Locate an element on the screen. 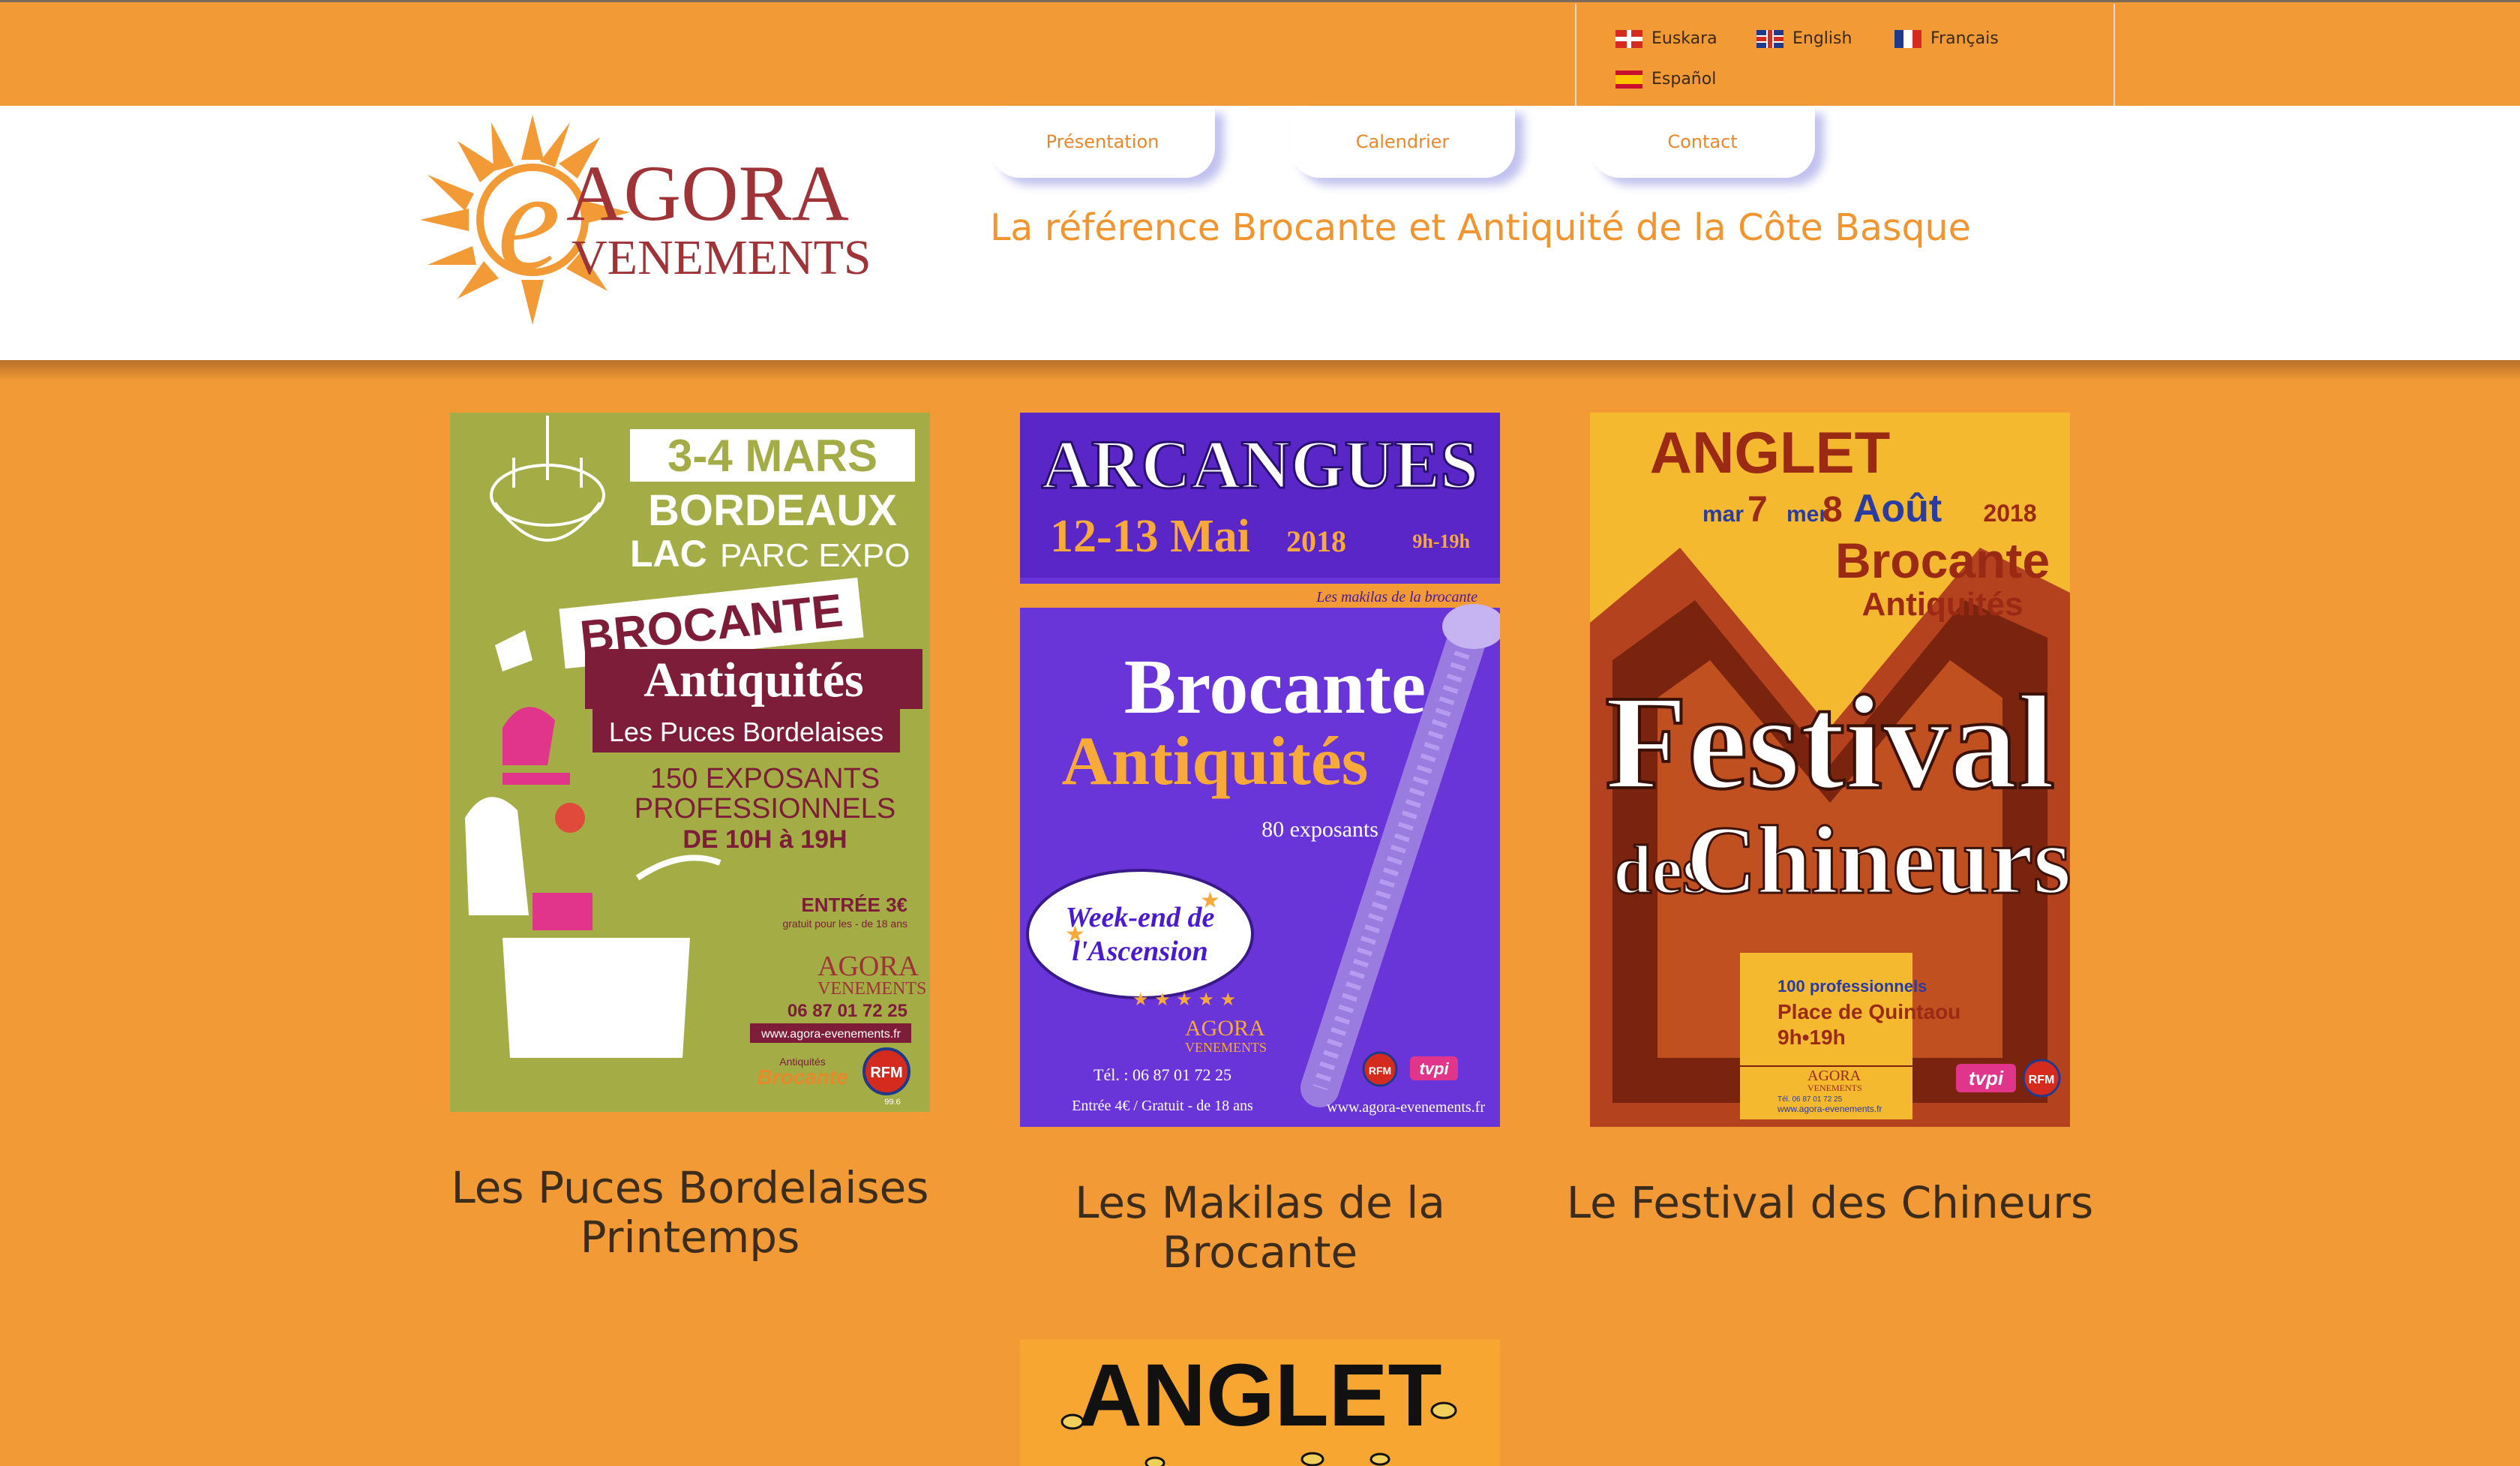  svg-text: Août is located at coordinates (1897, 508).